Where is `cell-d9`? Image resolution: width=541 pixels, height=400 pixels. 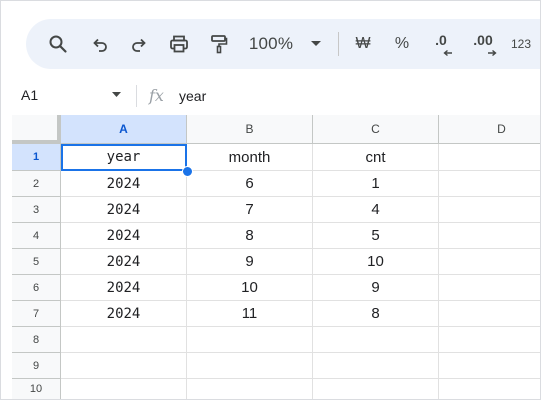 cell-d9 is located at coordinates (489, 366).